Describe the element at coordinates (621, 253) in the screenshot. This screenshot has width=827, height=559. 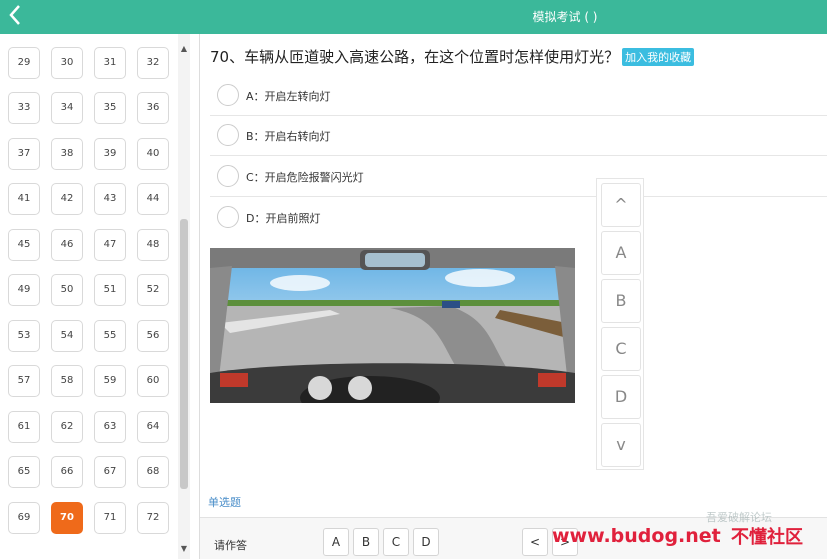
I see `answer-panel-a: A` at that location.